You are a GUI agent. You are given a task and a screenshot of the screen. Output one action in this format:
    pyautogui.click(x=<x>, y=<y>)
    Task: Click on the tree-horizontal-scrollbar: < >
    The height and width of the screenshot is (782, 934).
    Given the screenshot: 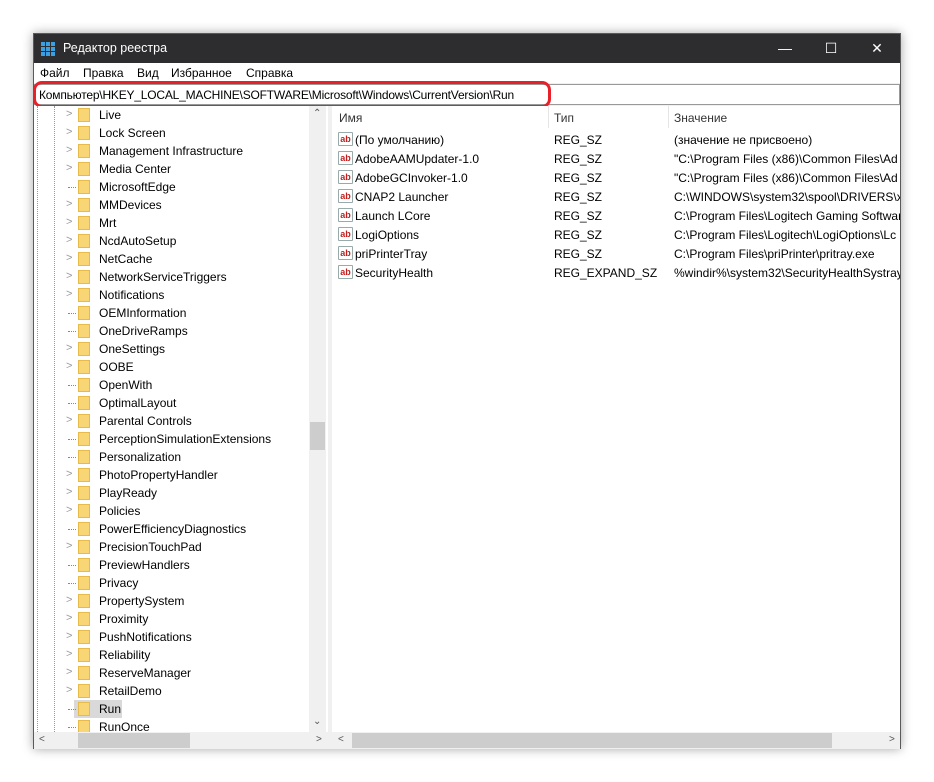 What is the action you would take?
    pyautogui.click(x=181, y=740)
    